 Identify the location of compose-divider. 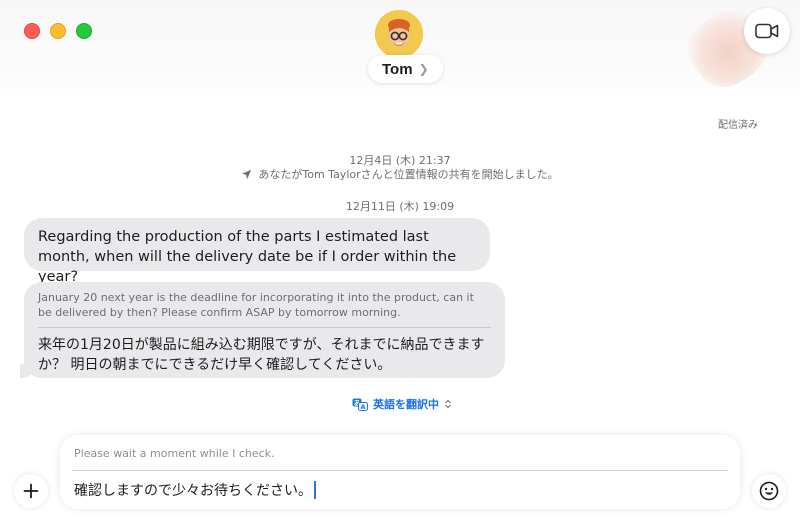
(400, 470).